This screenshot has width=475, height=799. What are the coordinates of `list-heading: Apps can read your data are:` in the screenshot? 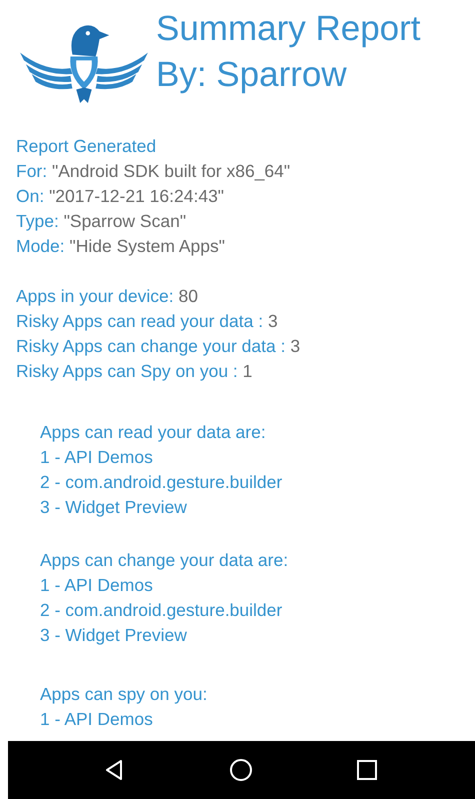 It's located at (153, 432).